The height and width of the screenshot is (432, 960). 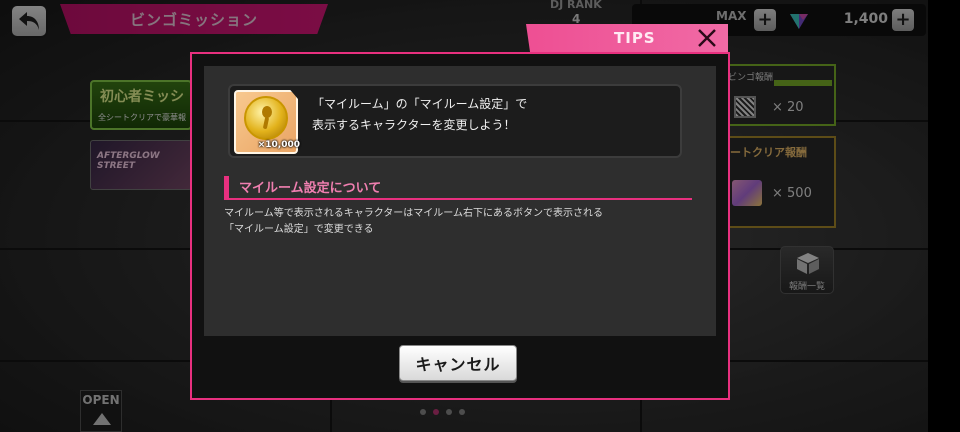 What do you see at coordinates (278, 145) in the screenshot?
I see `item-quantity: ×10,000` at bounding box center [278, 145].